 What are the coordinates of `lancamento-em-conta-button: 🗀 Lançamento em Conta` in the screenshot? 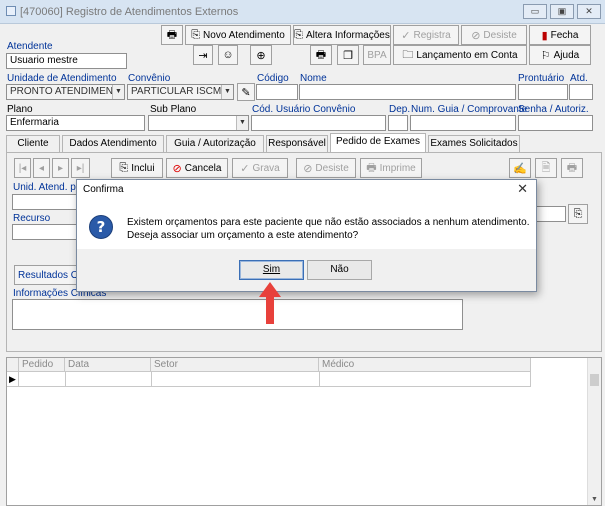 It's located at (460, 55).